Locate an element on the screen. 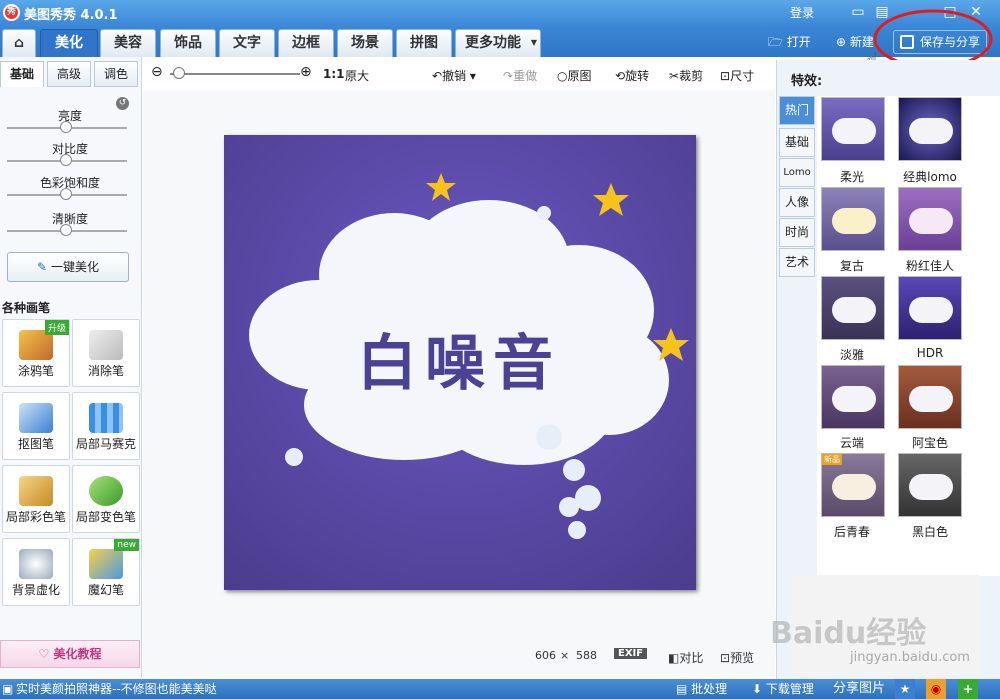 This screenshot has height=699, width=1000. saturation-knob is located at coordinates (66, 194).